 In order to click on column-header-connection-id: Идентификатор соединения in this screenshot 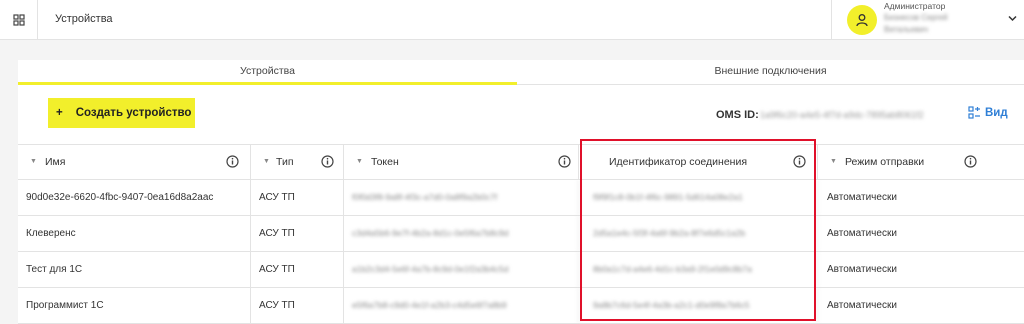, I will do `click(698, 162)`.